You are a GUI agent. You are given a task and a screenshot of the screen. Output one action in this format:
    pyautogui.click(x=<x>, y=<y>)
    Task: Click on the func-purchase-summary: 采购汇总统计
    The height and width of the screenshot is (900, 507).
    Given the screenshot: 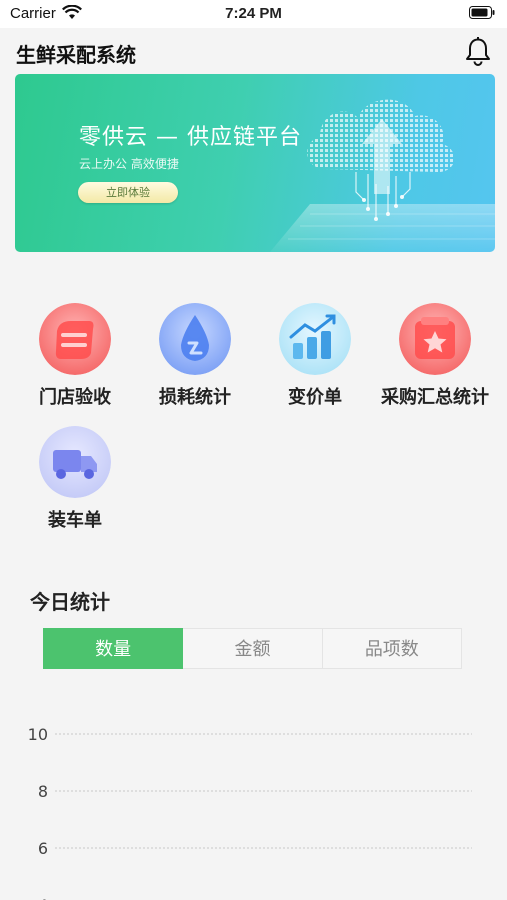 What is the action you would take?
    pyautogui.click(x=435, y=363)
    